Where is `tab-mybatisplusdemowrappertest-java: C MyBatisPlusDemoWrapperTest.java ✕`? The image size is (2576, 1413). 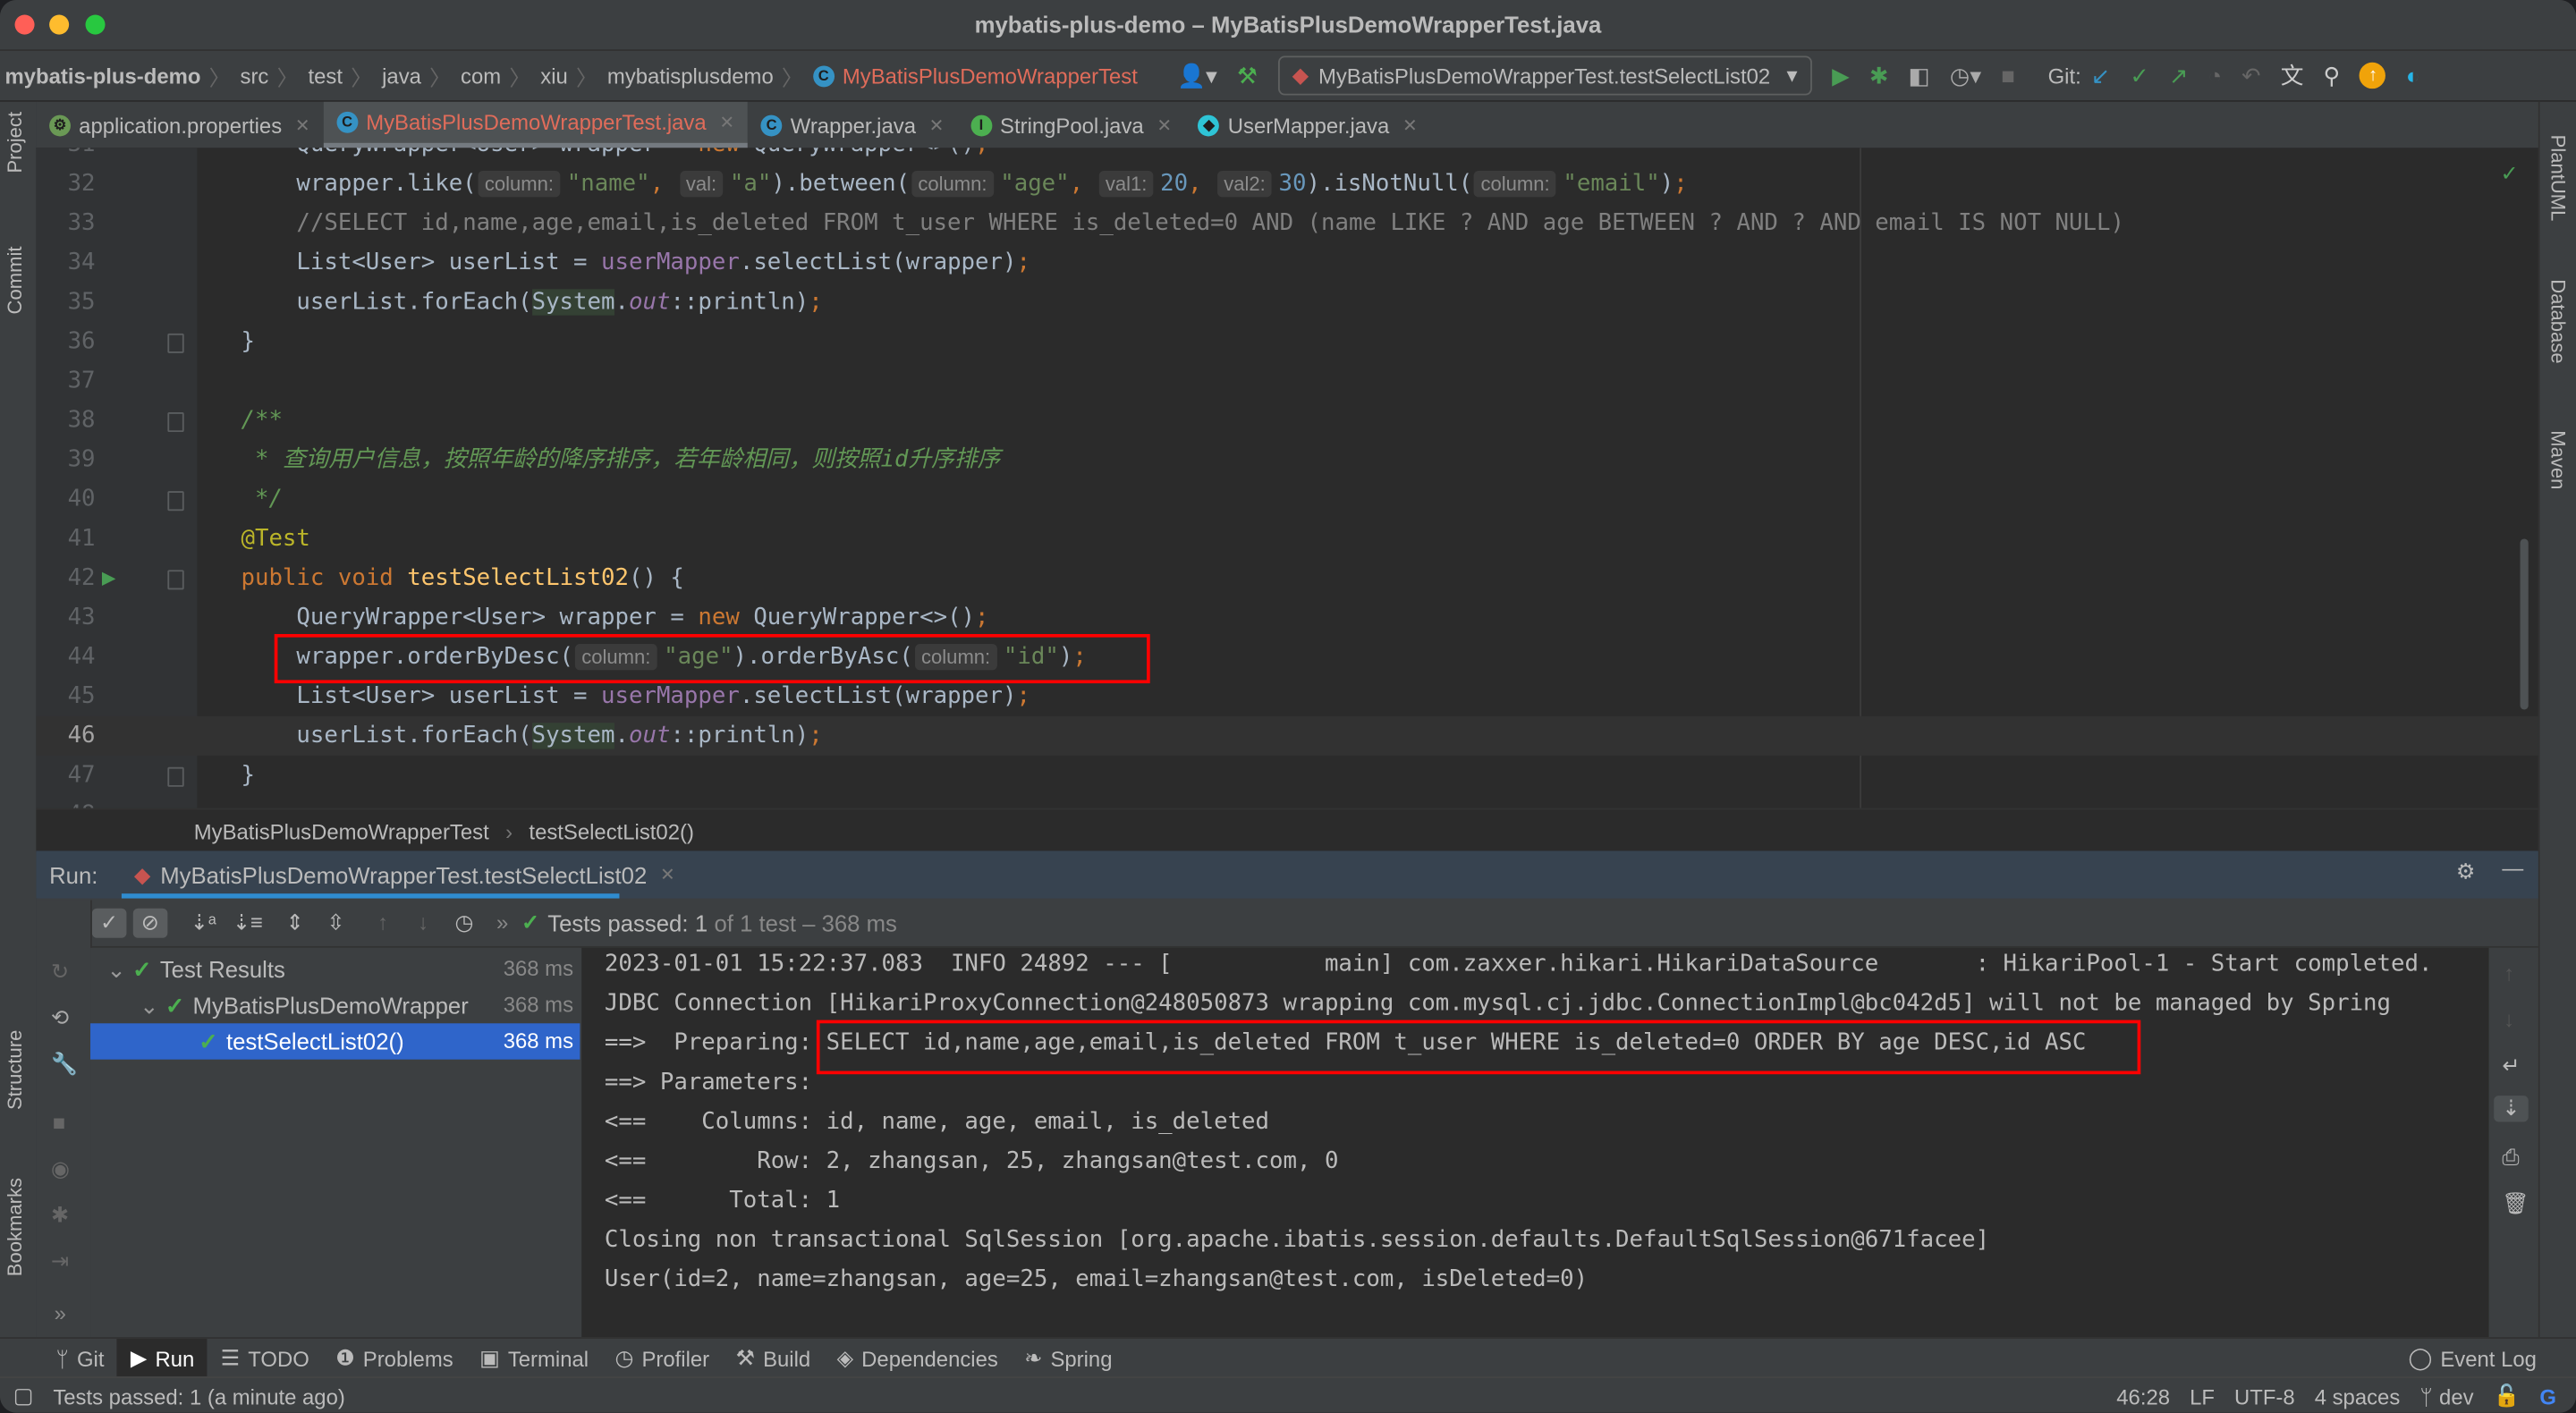
tab-mybatisplusdemowrappertest-java: C MyBatisPlusDemoWrapperTest.java ✕ is located at coordinates (535, 124).